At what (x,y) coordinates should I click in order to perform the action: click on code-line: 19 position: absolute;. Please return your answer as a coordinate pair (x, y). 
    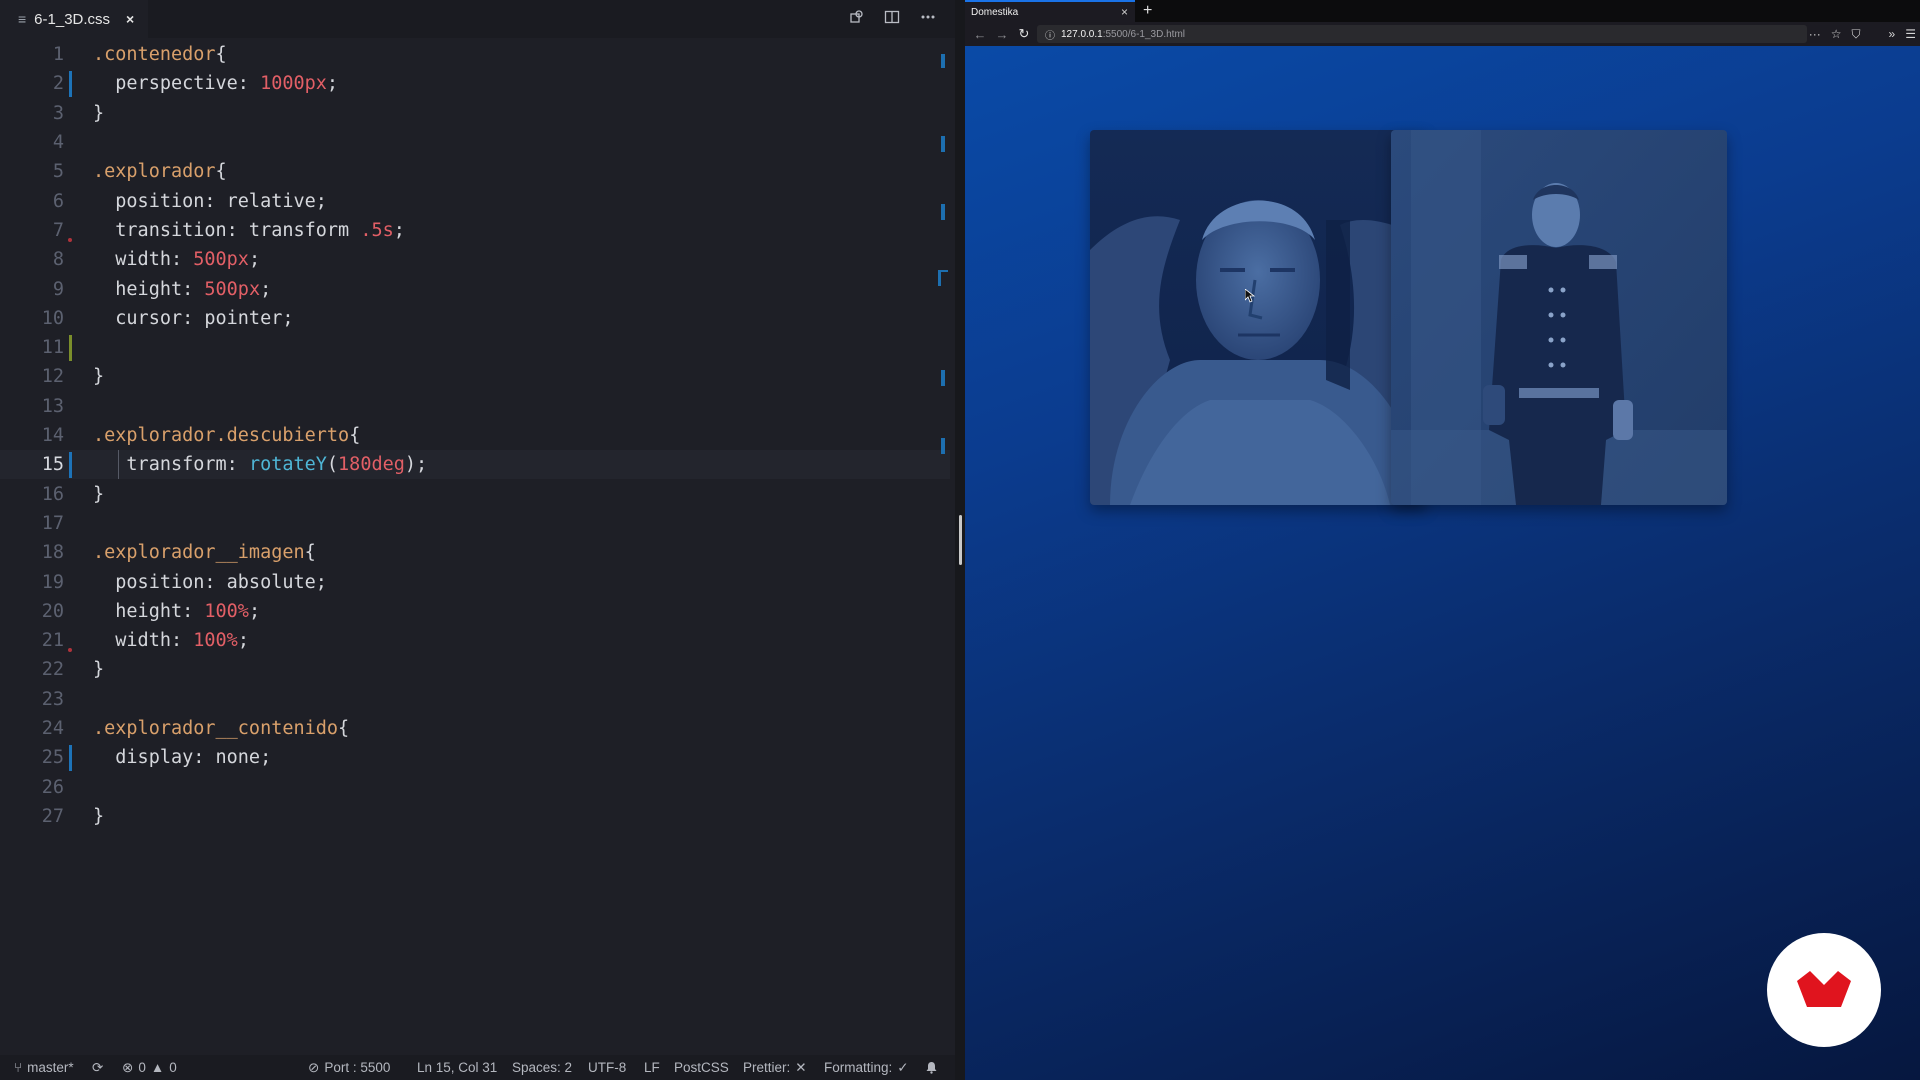
    Looking at the image, I should click on (475, 581).